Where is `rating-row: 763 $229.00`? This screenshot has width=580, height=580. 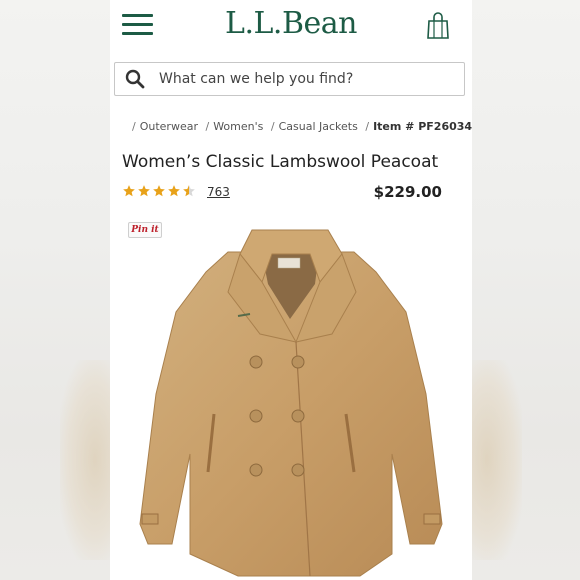 rating-row: 763 $229.00 is located at coordinates (282, 193).